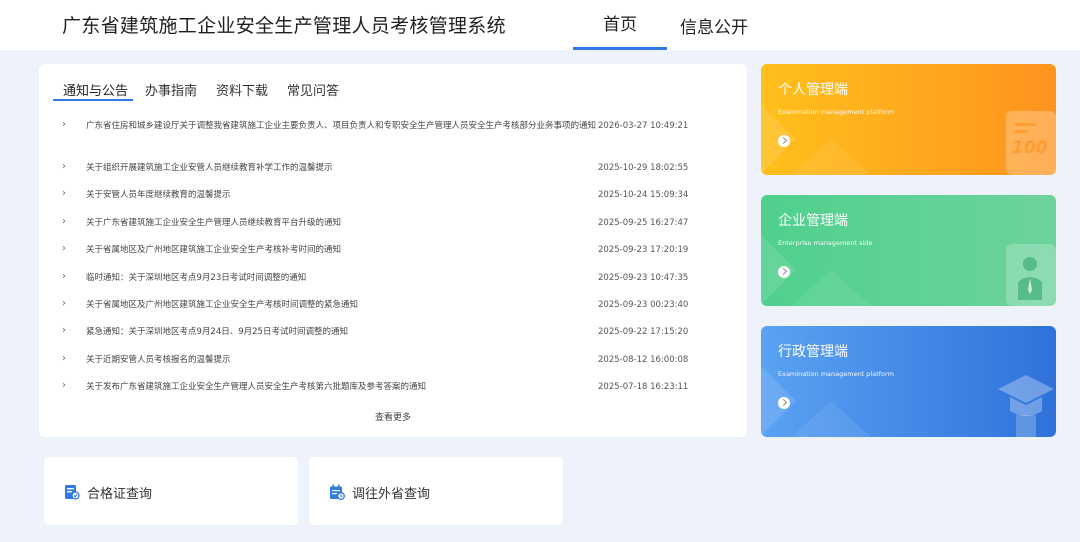 This screenshot has height=542, width=1080. What do you see at coordinates (313, 89) in the screenshot?
I see `tab-faq: 常见问答` at bounding box center [313, 89].